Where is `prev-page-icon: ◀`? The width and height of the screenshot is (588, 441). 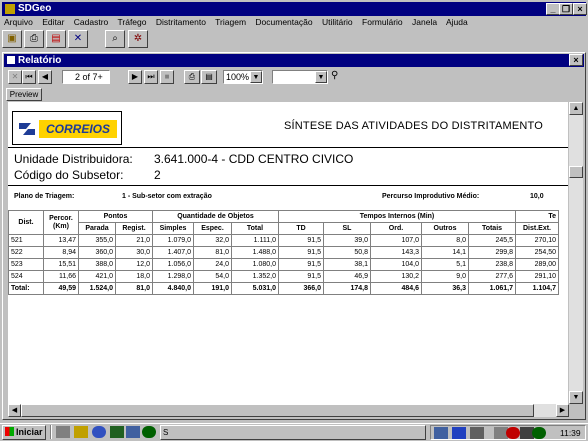 prev-page-icon: ◀ is located at coordinates (45, 77).